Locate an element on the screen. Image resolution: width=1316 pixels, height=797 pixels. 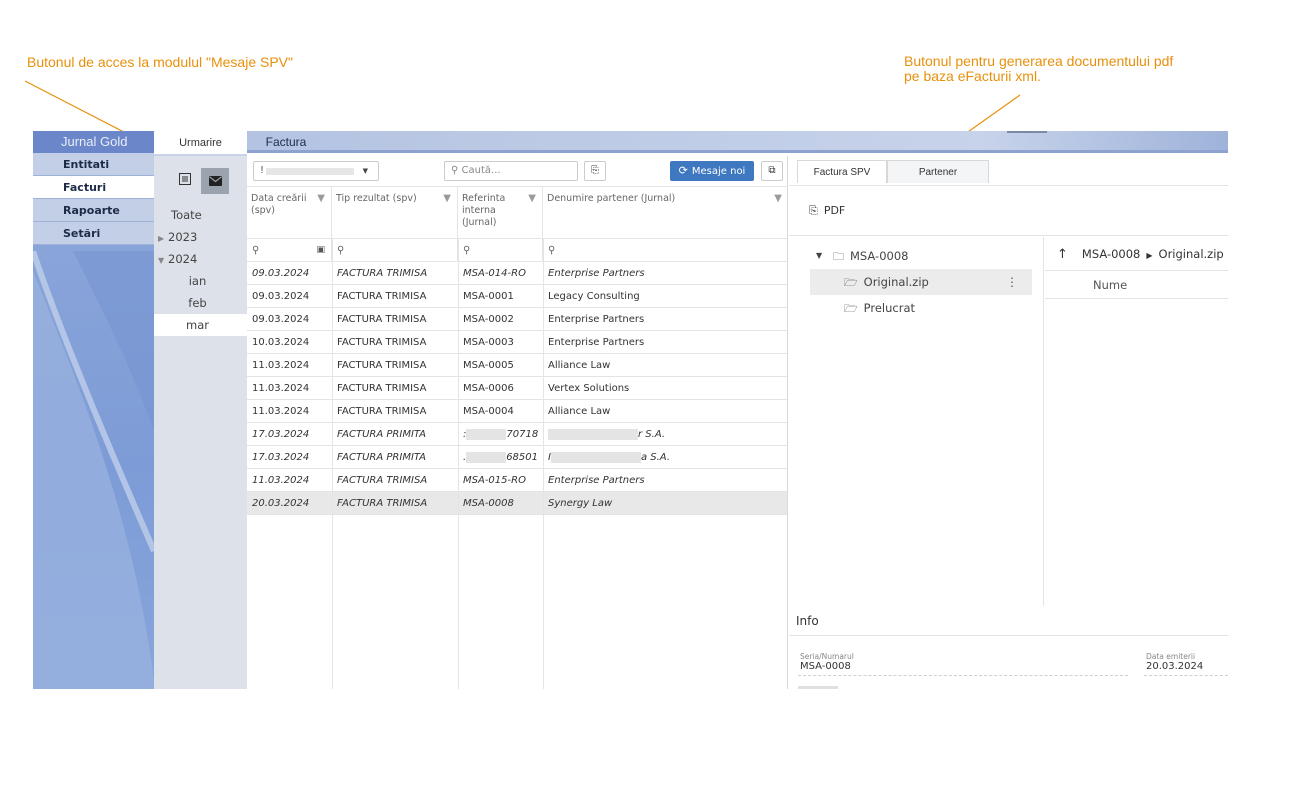
cell-ref: . 68501 is located at coordinates (500, 457).